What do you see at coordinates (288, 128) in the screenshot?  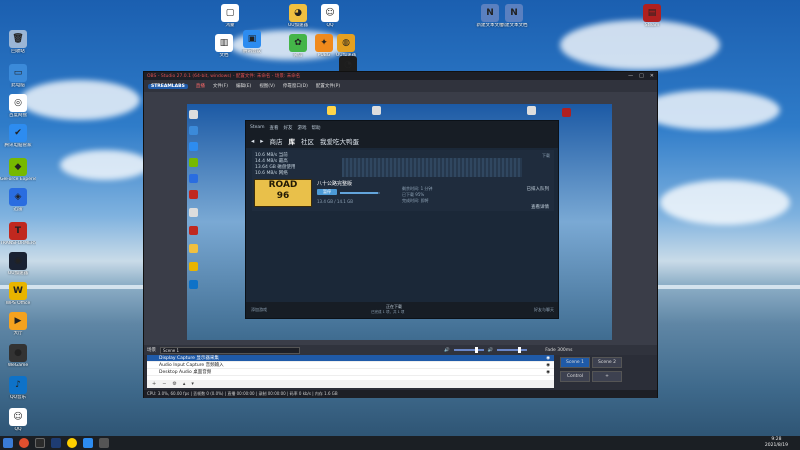 I see `steam-menu-item: 好友` at bounding box center [288, 128].